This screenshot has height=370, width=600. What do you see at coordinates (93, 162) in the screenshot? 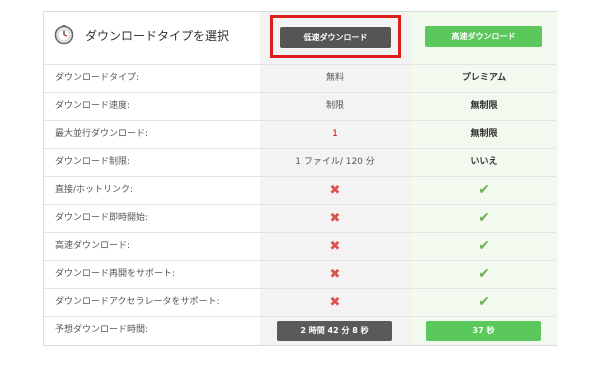
I see `row-label: ダウンロード制限:` at bounding box center [93, 162].